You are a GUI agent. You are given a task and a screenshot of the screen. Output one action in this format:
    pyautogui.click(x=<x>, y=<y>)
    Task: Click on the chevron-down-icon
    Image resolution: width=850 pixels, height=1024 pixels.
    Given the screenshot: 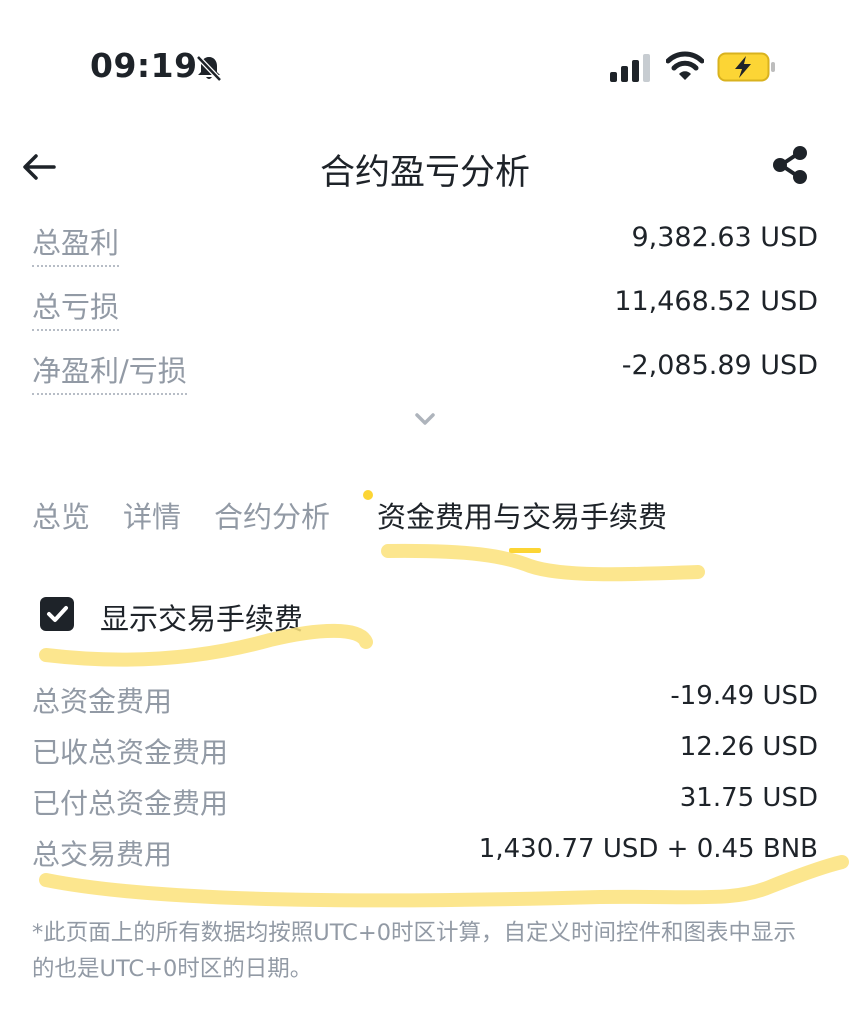 What is the action you would take?
    pyautogui.click(x=425, y=419)
    